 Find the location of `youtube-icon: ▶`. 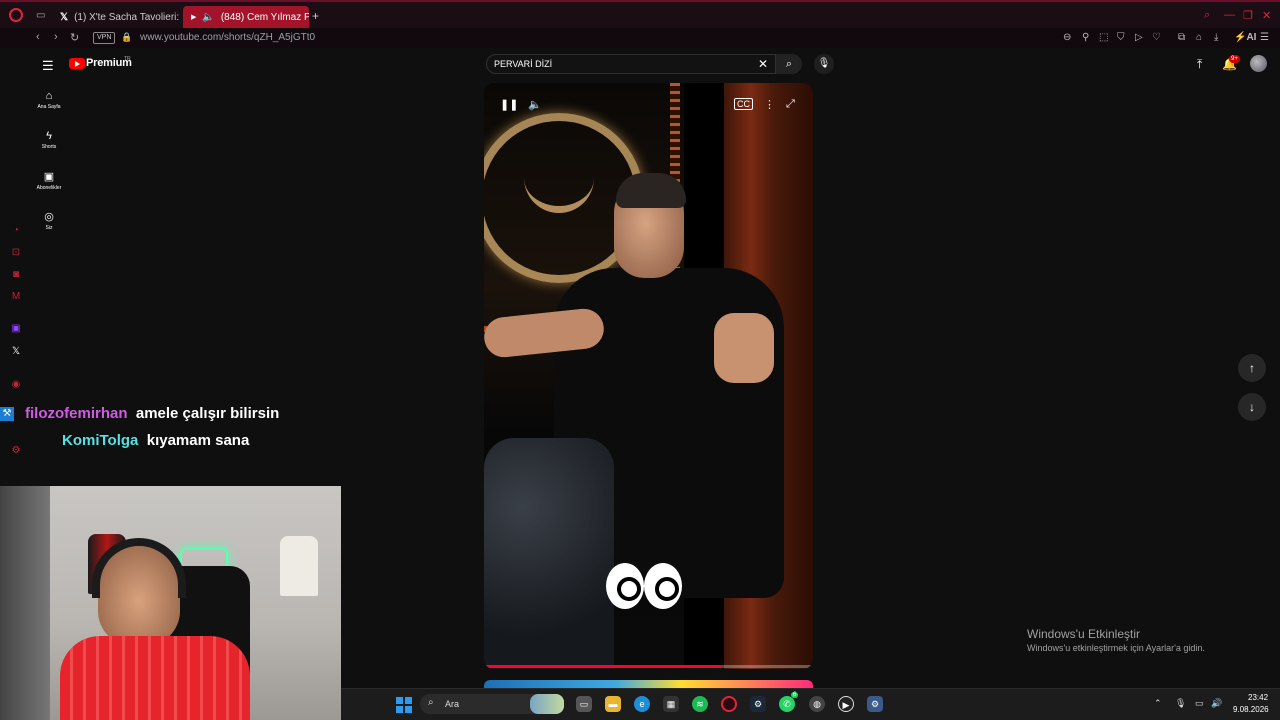

youtube-icon: ▶ is located at coordinates (194, 17).